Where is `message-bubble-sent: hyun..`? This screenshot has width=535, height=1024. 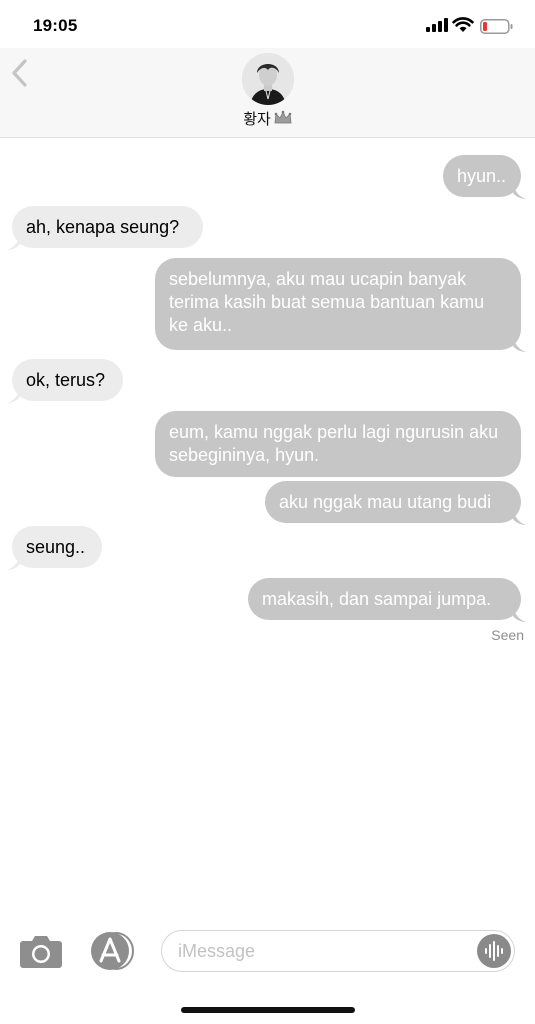
message-bubble-sent: hyun.. is located at coordinates (485, 177).